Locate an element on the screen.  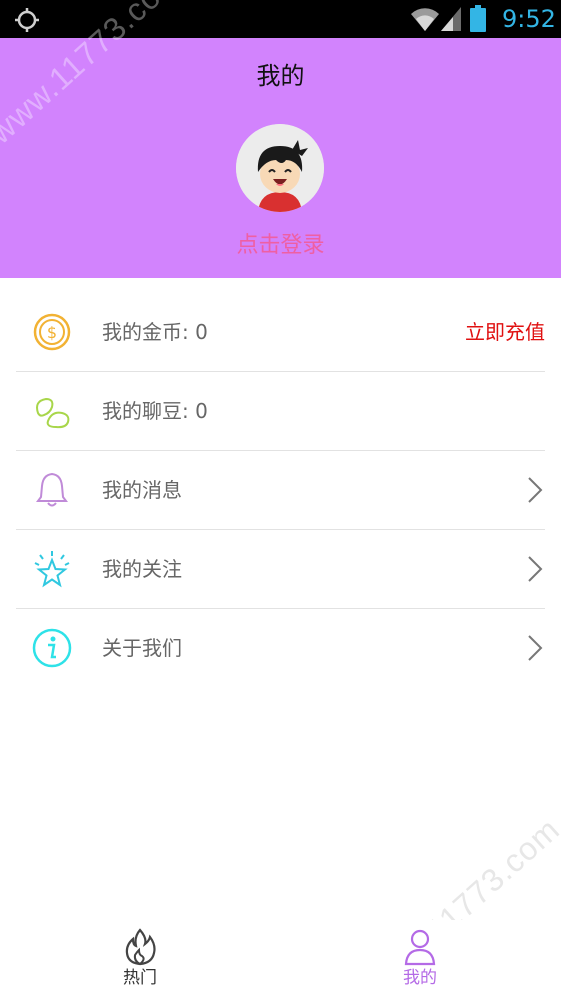
status-time: 9:52 is located at coordinates (529, 19).